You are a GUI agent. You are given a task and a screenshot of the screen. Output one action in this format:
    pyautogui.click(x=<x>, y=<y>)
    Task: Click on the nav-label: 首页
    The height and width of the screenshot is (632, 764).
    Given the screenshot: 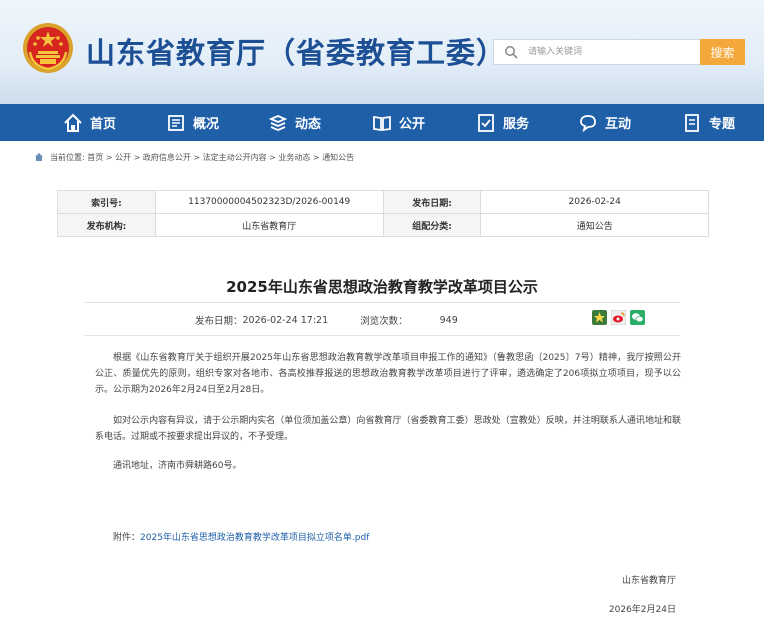 What is the action you would take?
    pyautogui.click(x=103, y=124)
    